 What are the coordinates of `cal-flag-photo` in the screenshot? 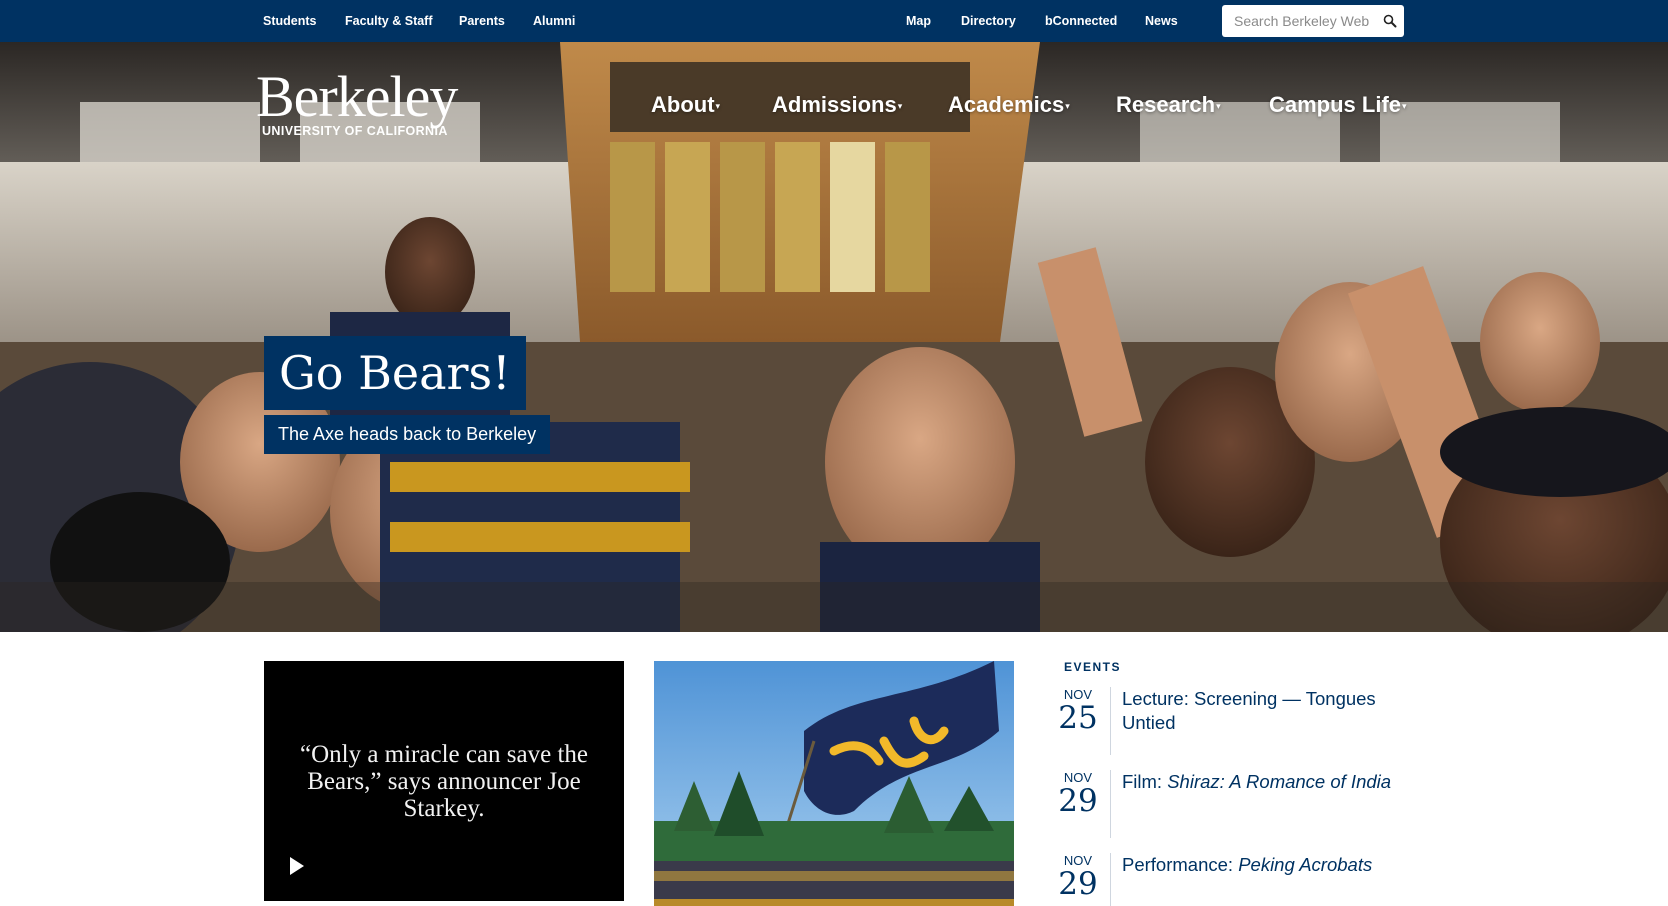 It's located at (834, 783).